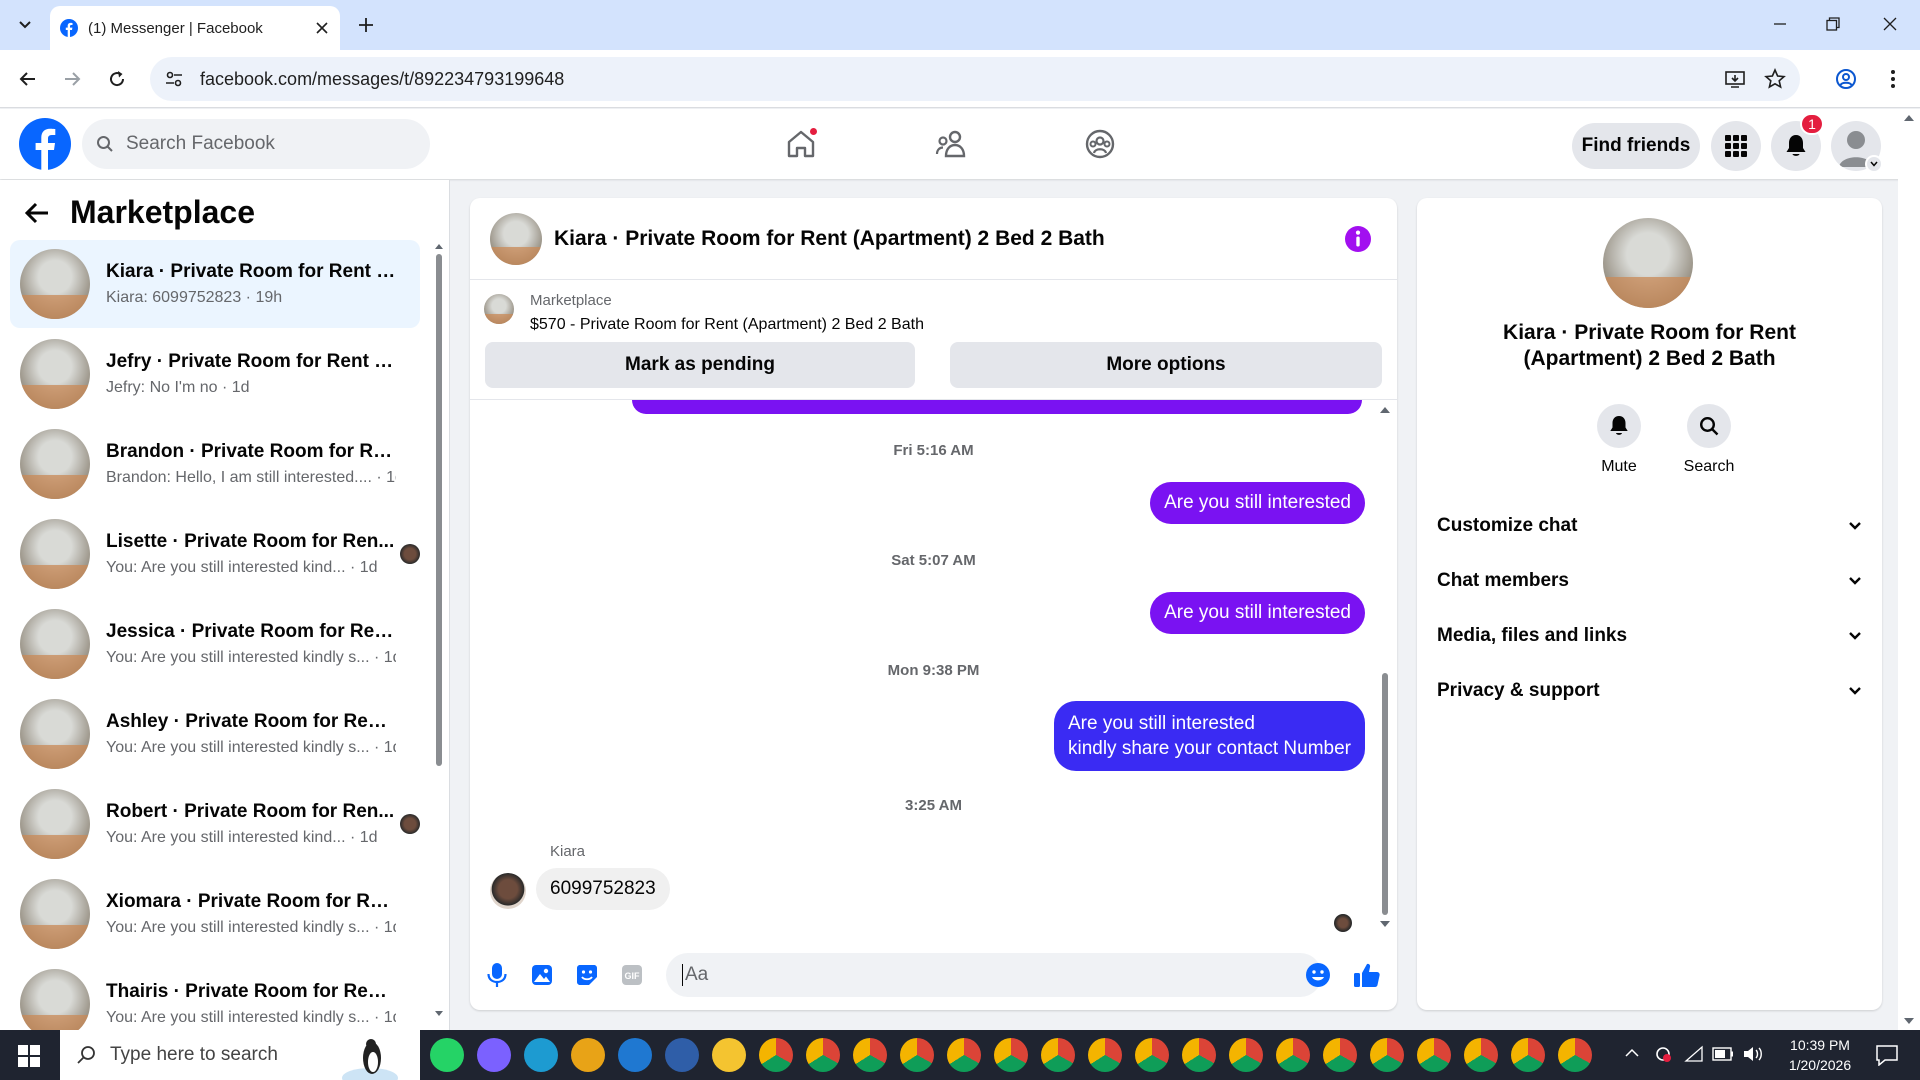  Describe the element at coordinates (240, 1055) in the screenshot. I see `taskbar-search-box: Type here to search` at that location.